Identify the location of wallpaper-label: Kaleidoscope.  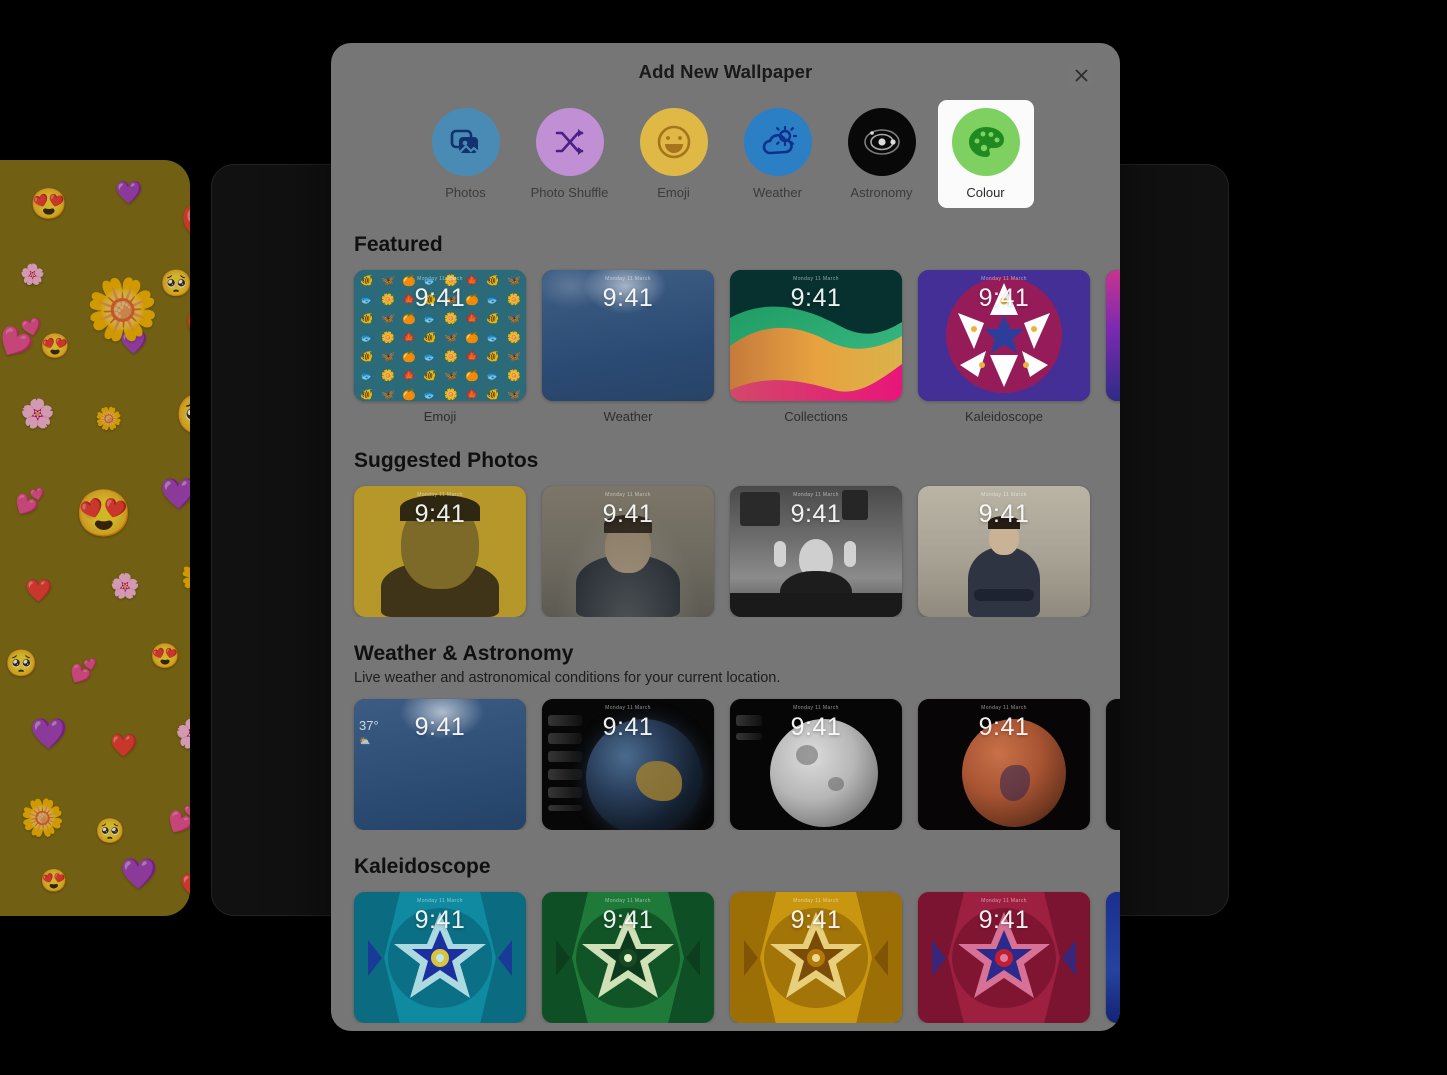
(1004, 416).